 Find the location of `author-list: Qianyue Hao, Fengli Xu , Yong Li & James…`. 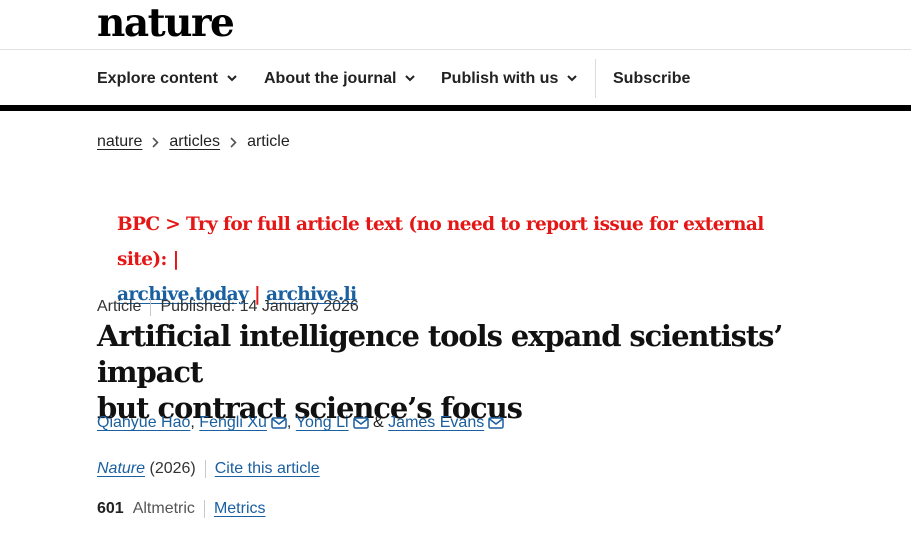

author-list: Qianyue Hao, Fengli Xu , Yong Li & James… is located at coordinates (300, 423).